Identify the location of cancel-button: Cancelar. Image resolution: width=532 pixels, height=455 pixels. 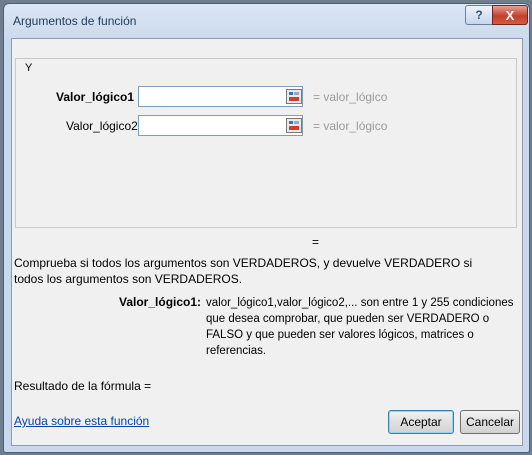
(490, 422).